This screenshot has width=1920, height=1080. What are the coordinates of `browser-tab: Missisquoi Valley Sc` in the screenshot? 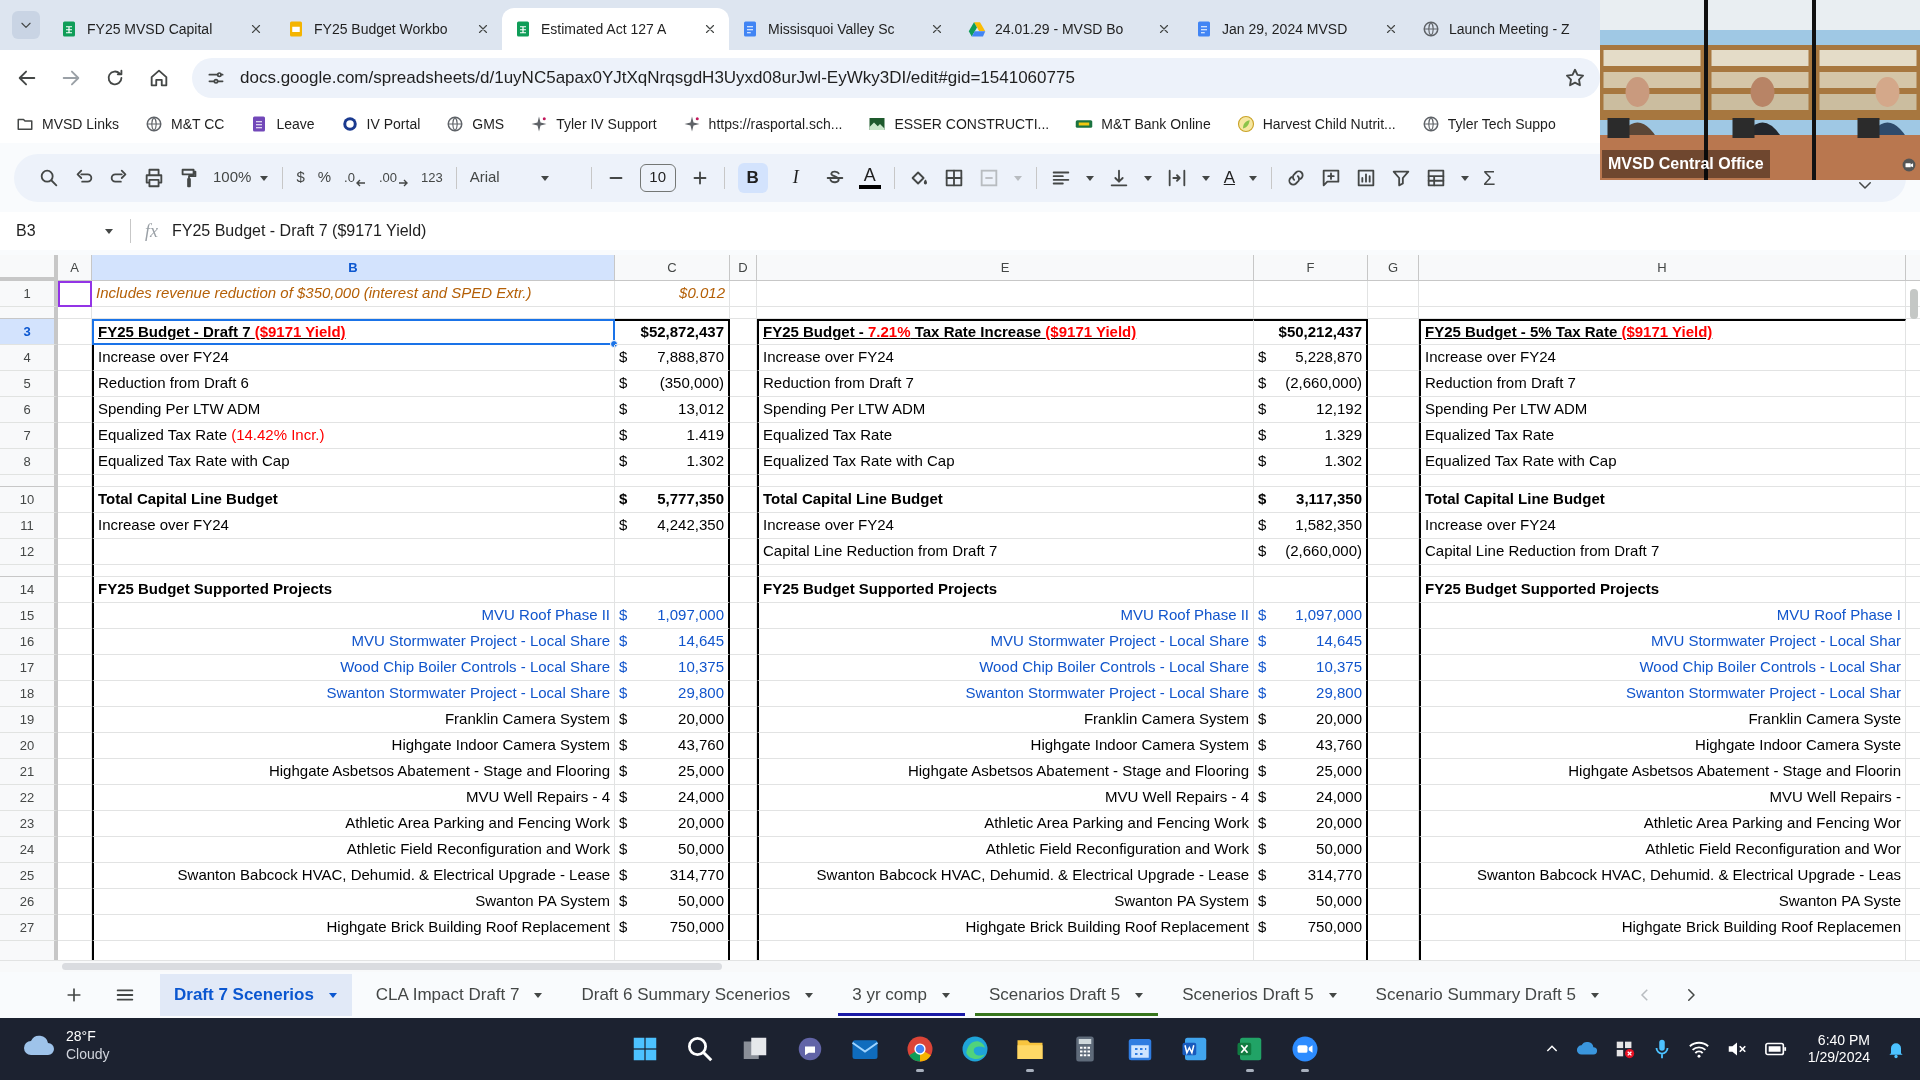 It's located at (842, 29).